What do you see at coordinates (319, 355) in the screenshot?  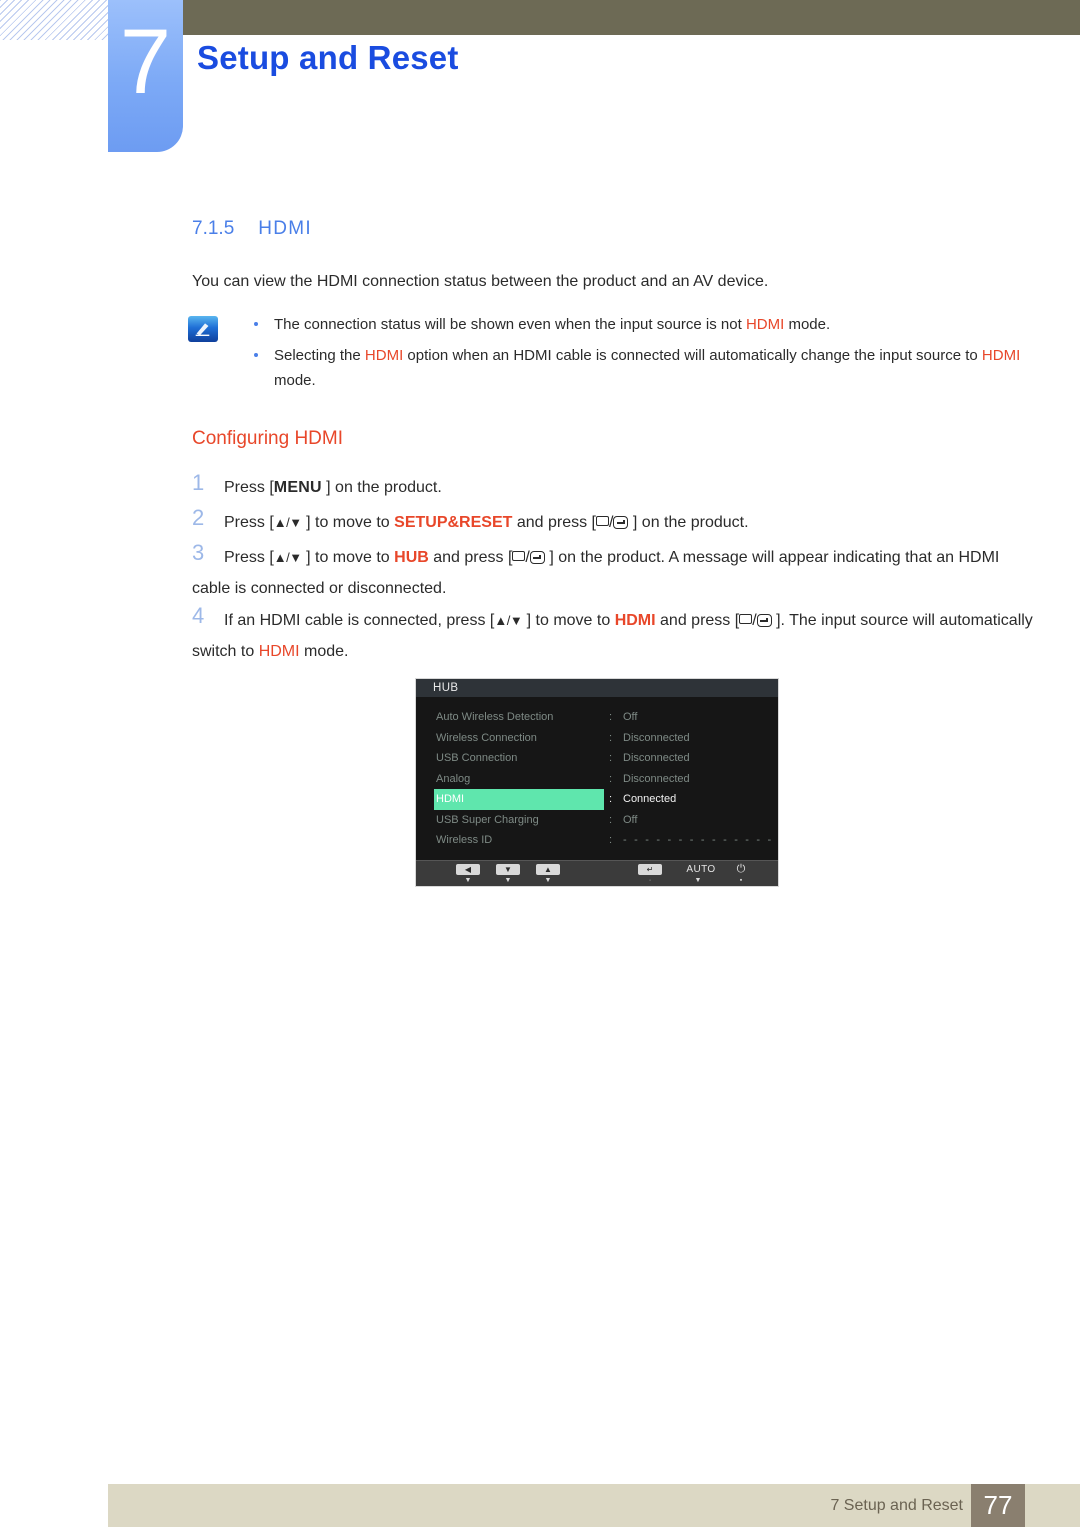 I see `text-run: Selecting the` at bounding box center [319, 355].